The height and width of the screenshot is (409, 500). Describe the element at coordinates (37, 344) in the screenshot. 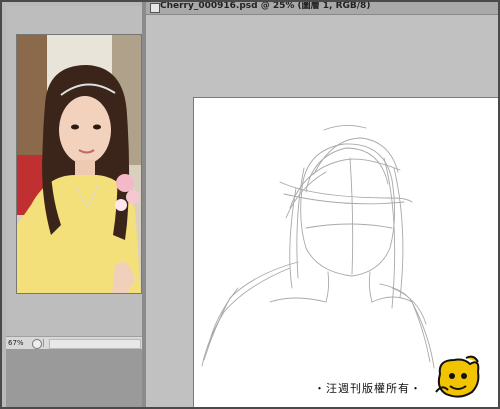

I see `status-circle-icon` at that location.